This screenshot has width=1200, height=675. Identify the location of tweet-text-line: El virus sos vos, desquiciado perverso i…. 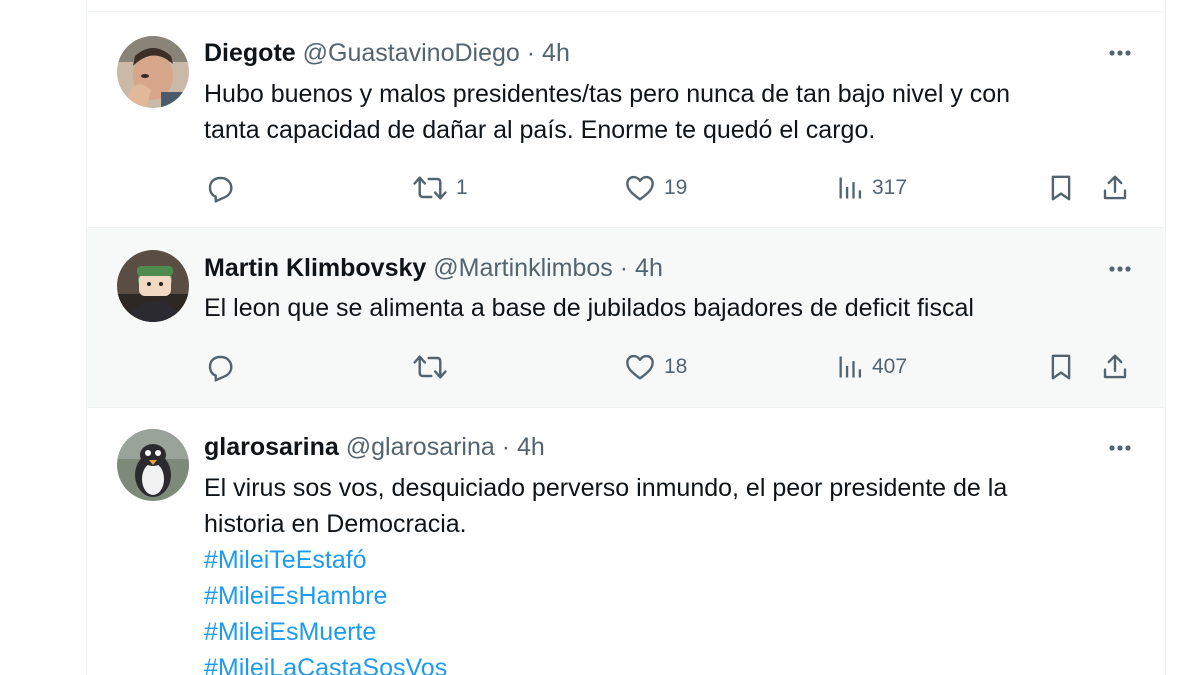
(606, 488).